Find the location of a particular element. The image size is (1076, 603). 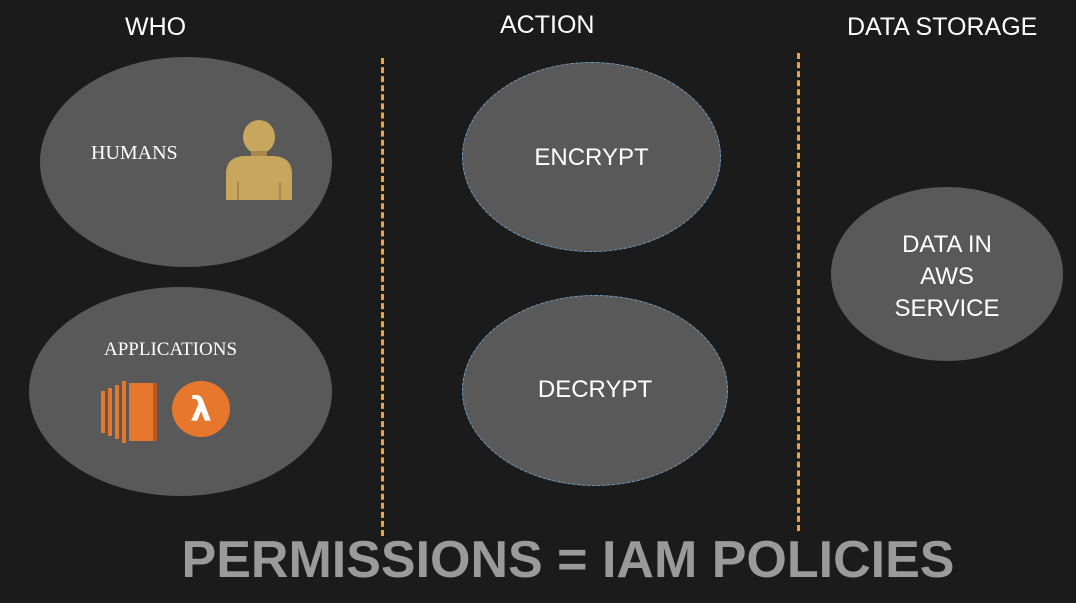

action-header: ACTION is located at coordinates (547, 25).